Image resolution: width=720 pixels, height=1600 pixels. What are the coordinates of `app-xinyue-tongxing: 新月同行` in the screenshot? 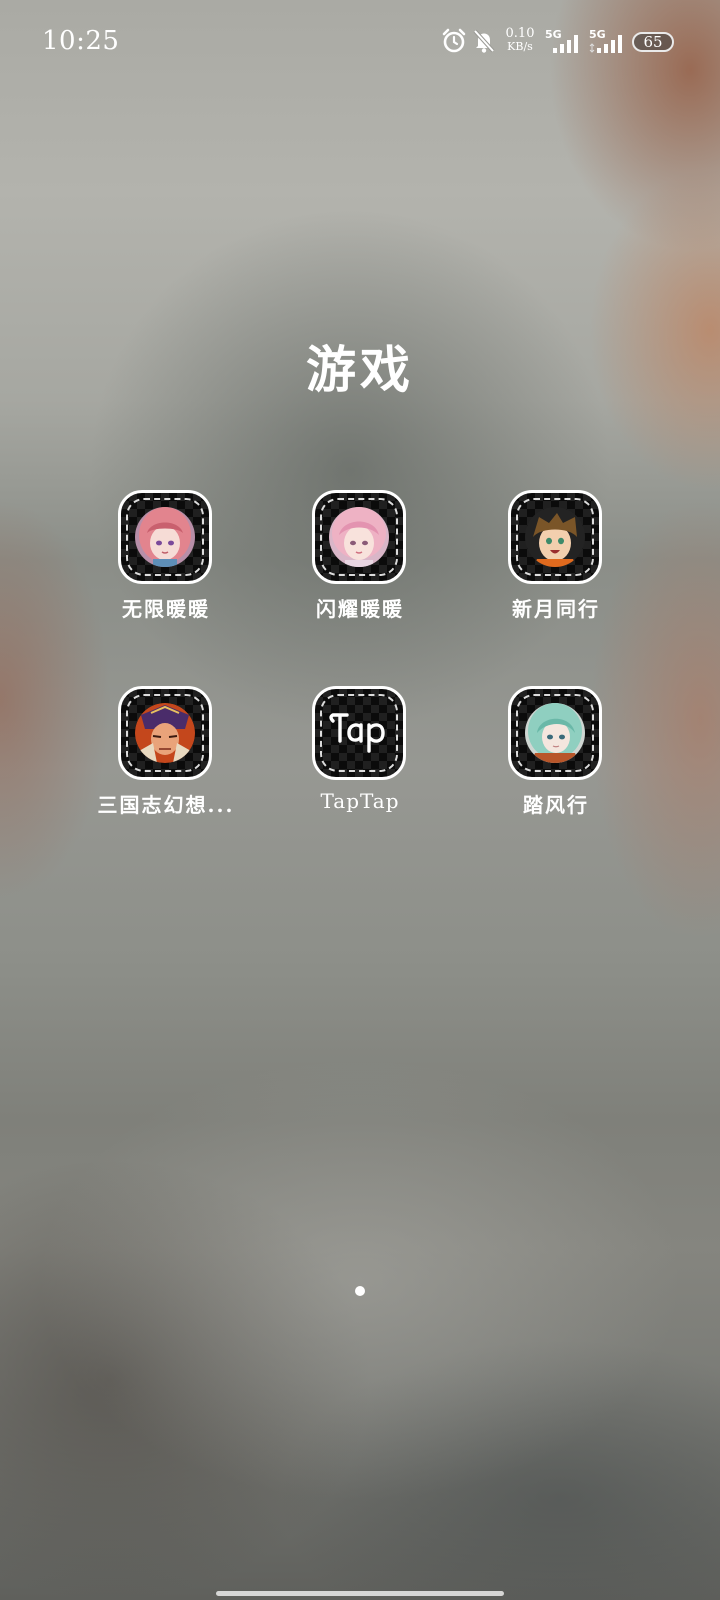 It's located at (556, 565).